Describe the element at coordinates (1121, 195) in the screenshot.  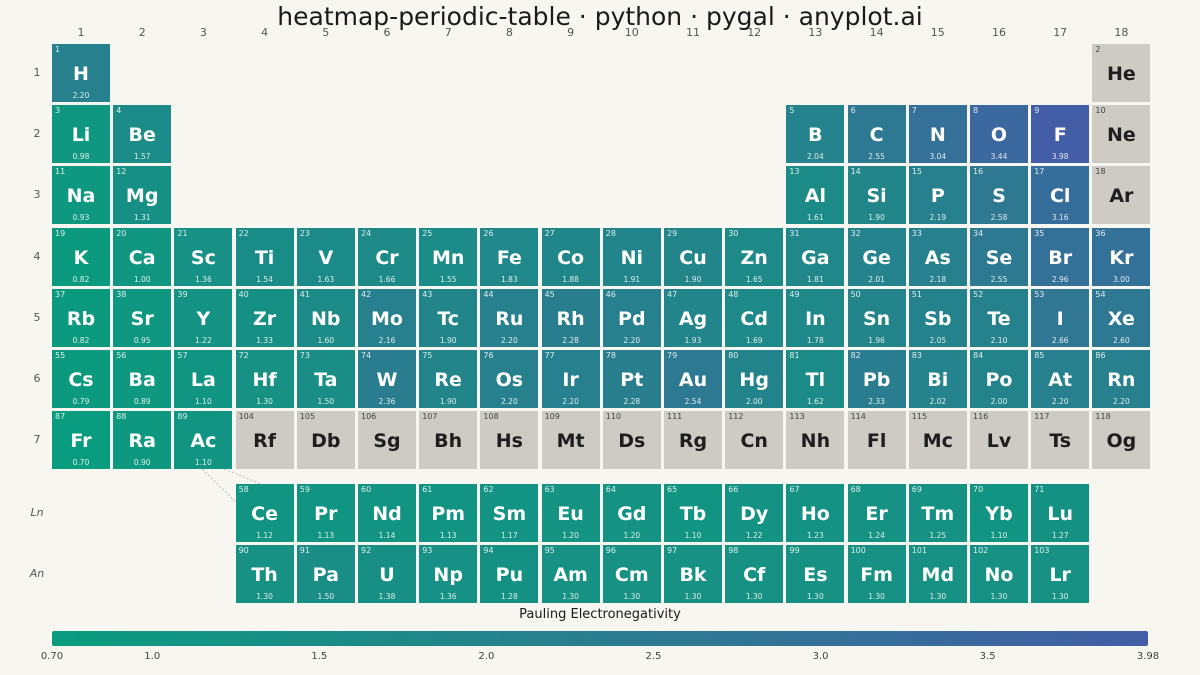
I see `element-cell-ar: 18 Ar` at that location.